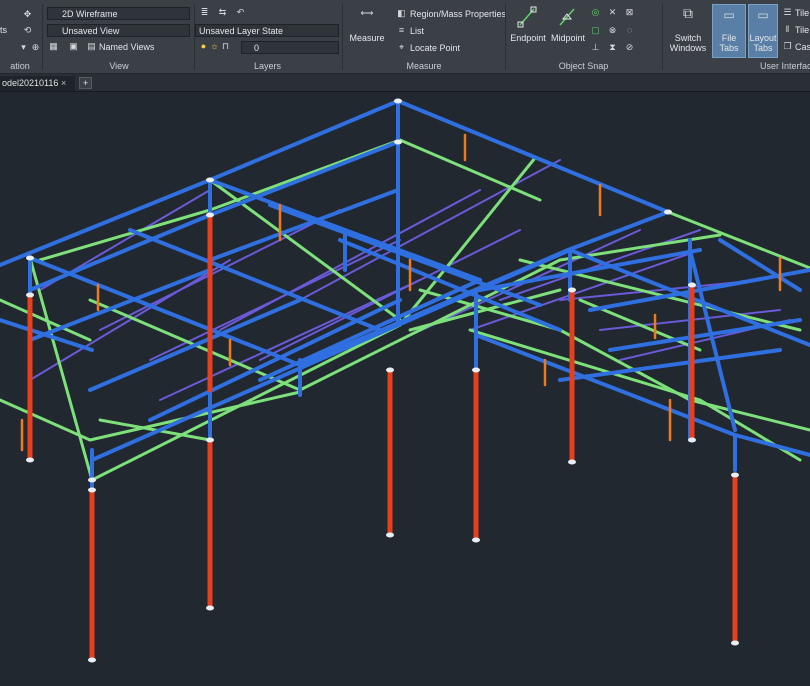 This screenshot has width=810, height=686. I want to click on switch-windows-label-line2: Windows, so click(688, 48).